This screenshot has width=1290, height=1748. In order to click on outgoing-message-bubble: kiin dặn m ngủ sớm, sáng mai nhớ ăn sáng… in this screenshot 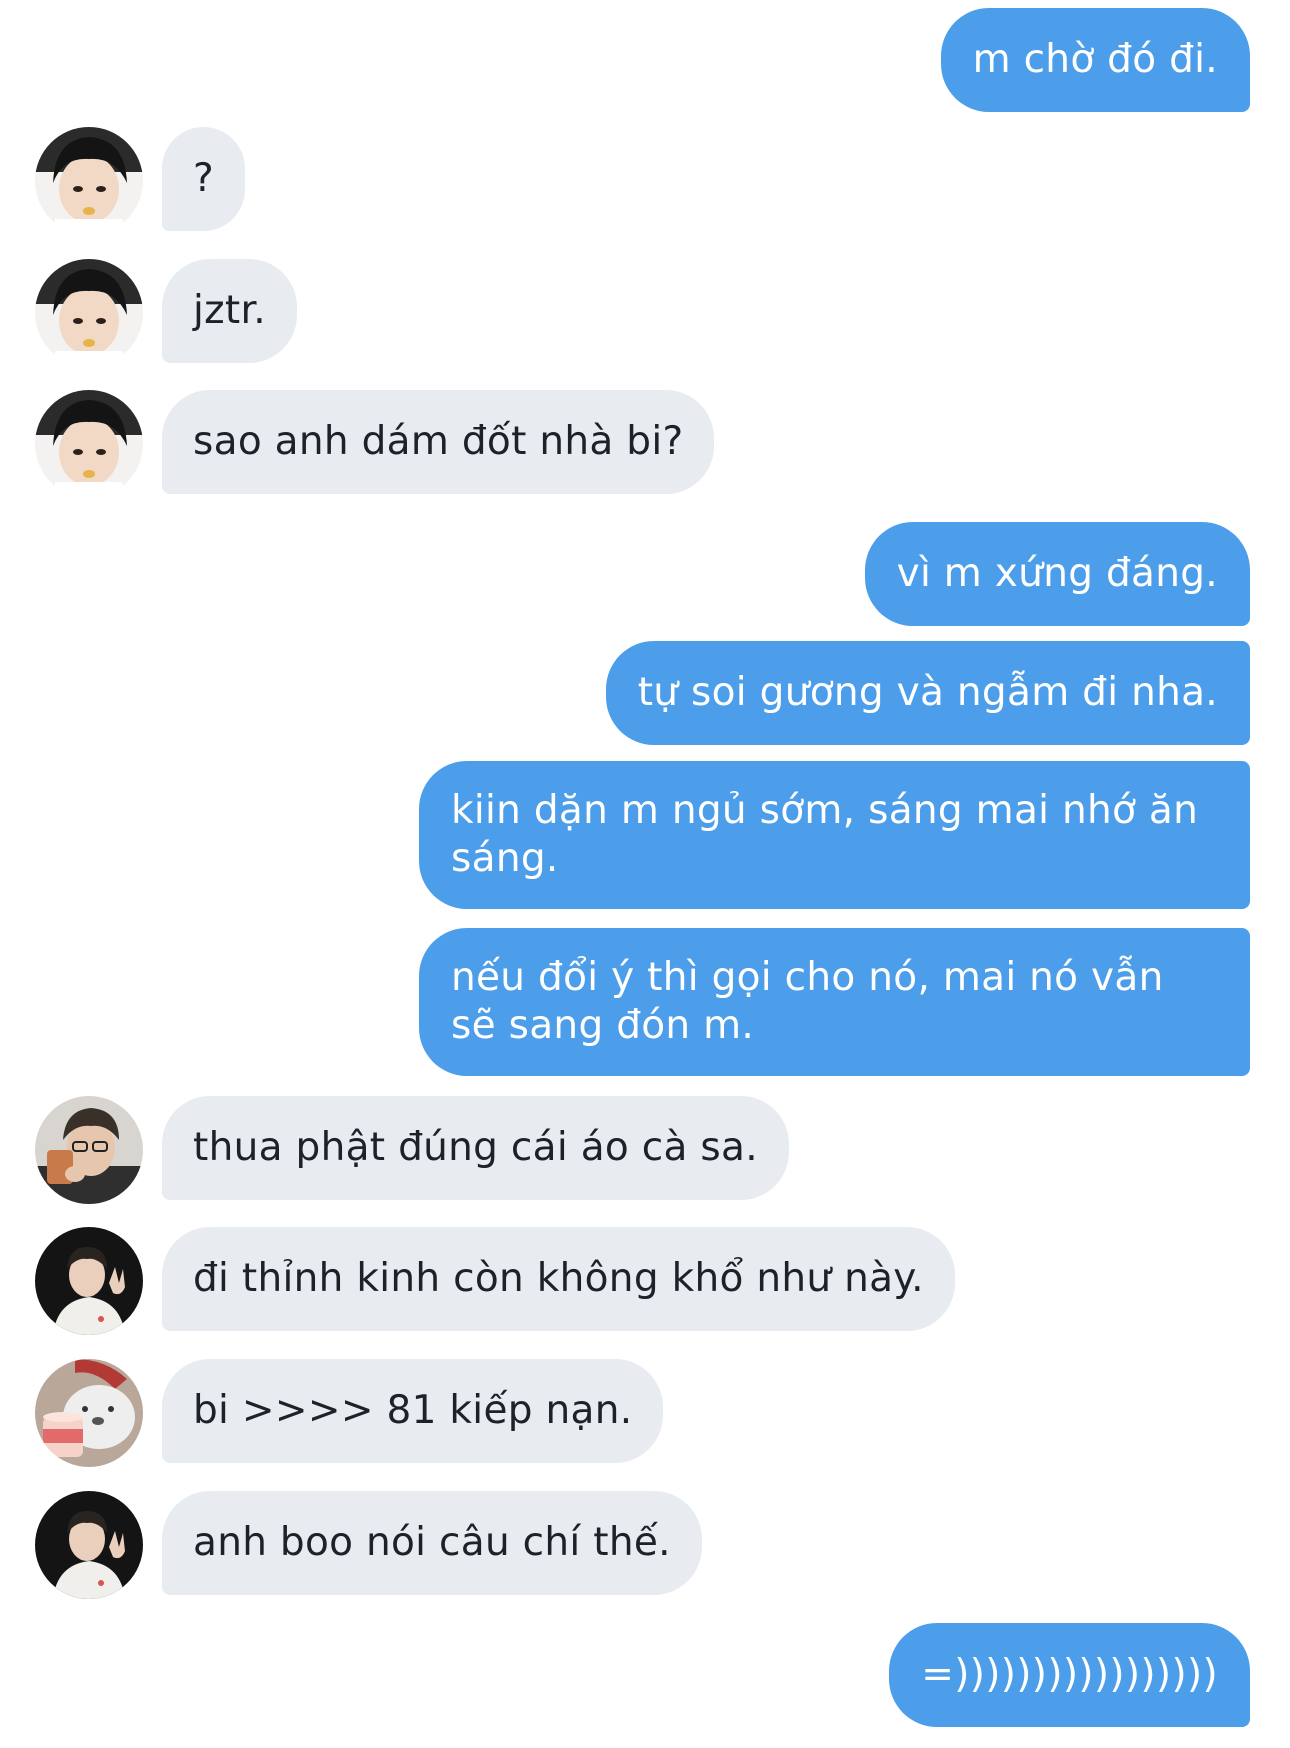, I will do `click(834, 835)`.